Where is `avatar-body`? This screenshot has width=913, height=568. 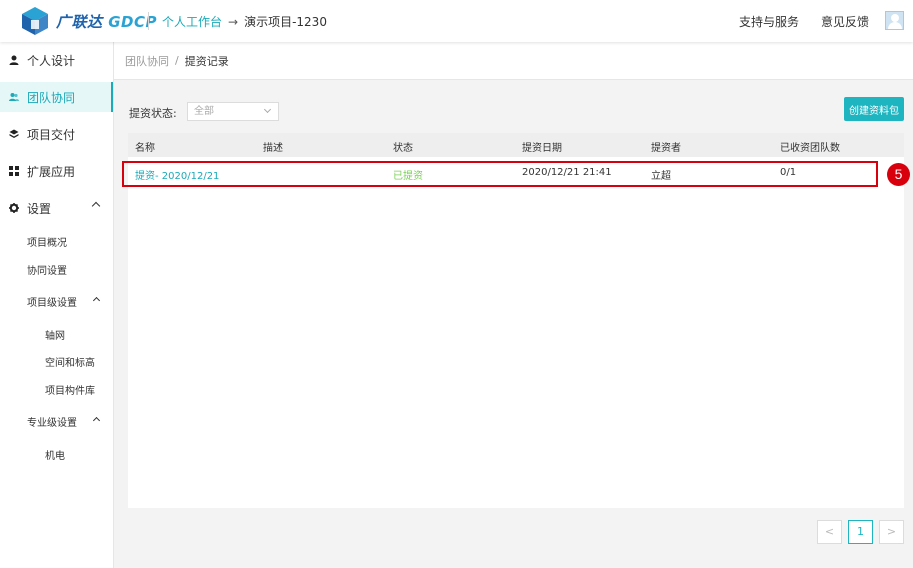
avatar-body is located at coordinates (895, 25).